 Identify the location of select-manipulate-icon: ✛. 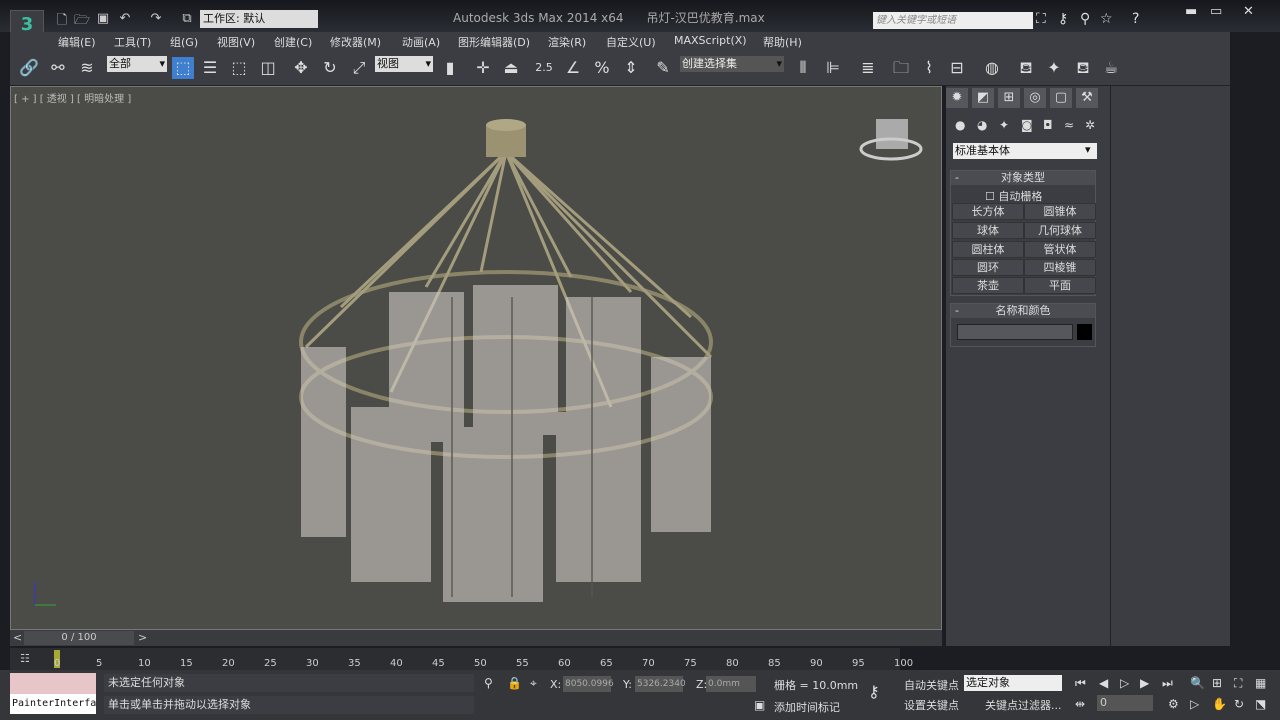
(483, 68).